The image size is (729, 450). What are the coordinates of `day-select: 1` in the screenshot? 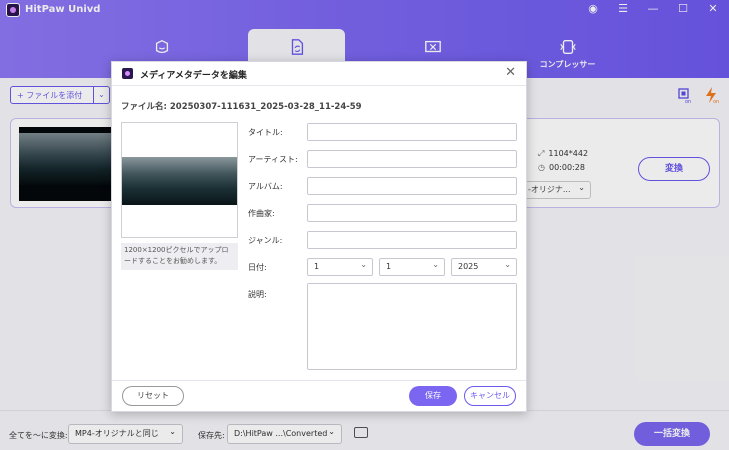 It's located at (412, 266).